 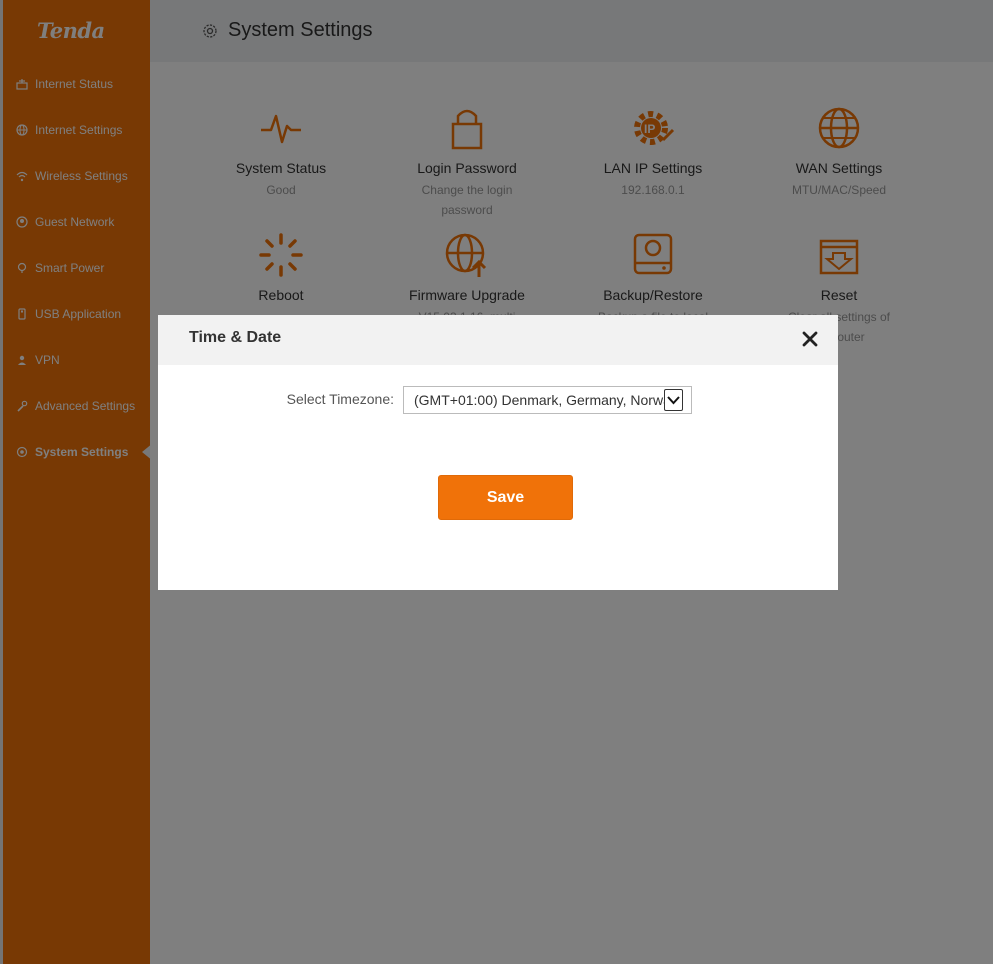 I want to click on modal-header: Time & Date, so click(x=498, y=340).